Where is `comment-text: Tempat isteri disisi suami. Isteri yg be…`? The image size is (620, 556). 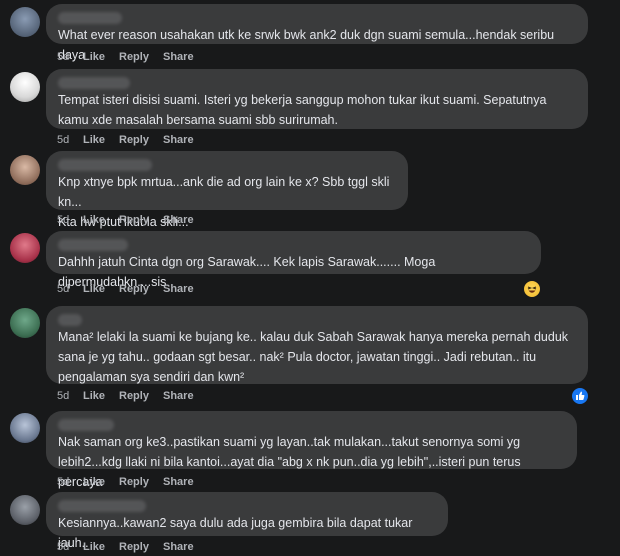 comment-text: Tempat isteri disisi suami. Isteri yg be… is located at coordinates (302, 110).